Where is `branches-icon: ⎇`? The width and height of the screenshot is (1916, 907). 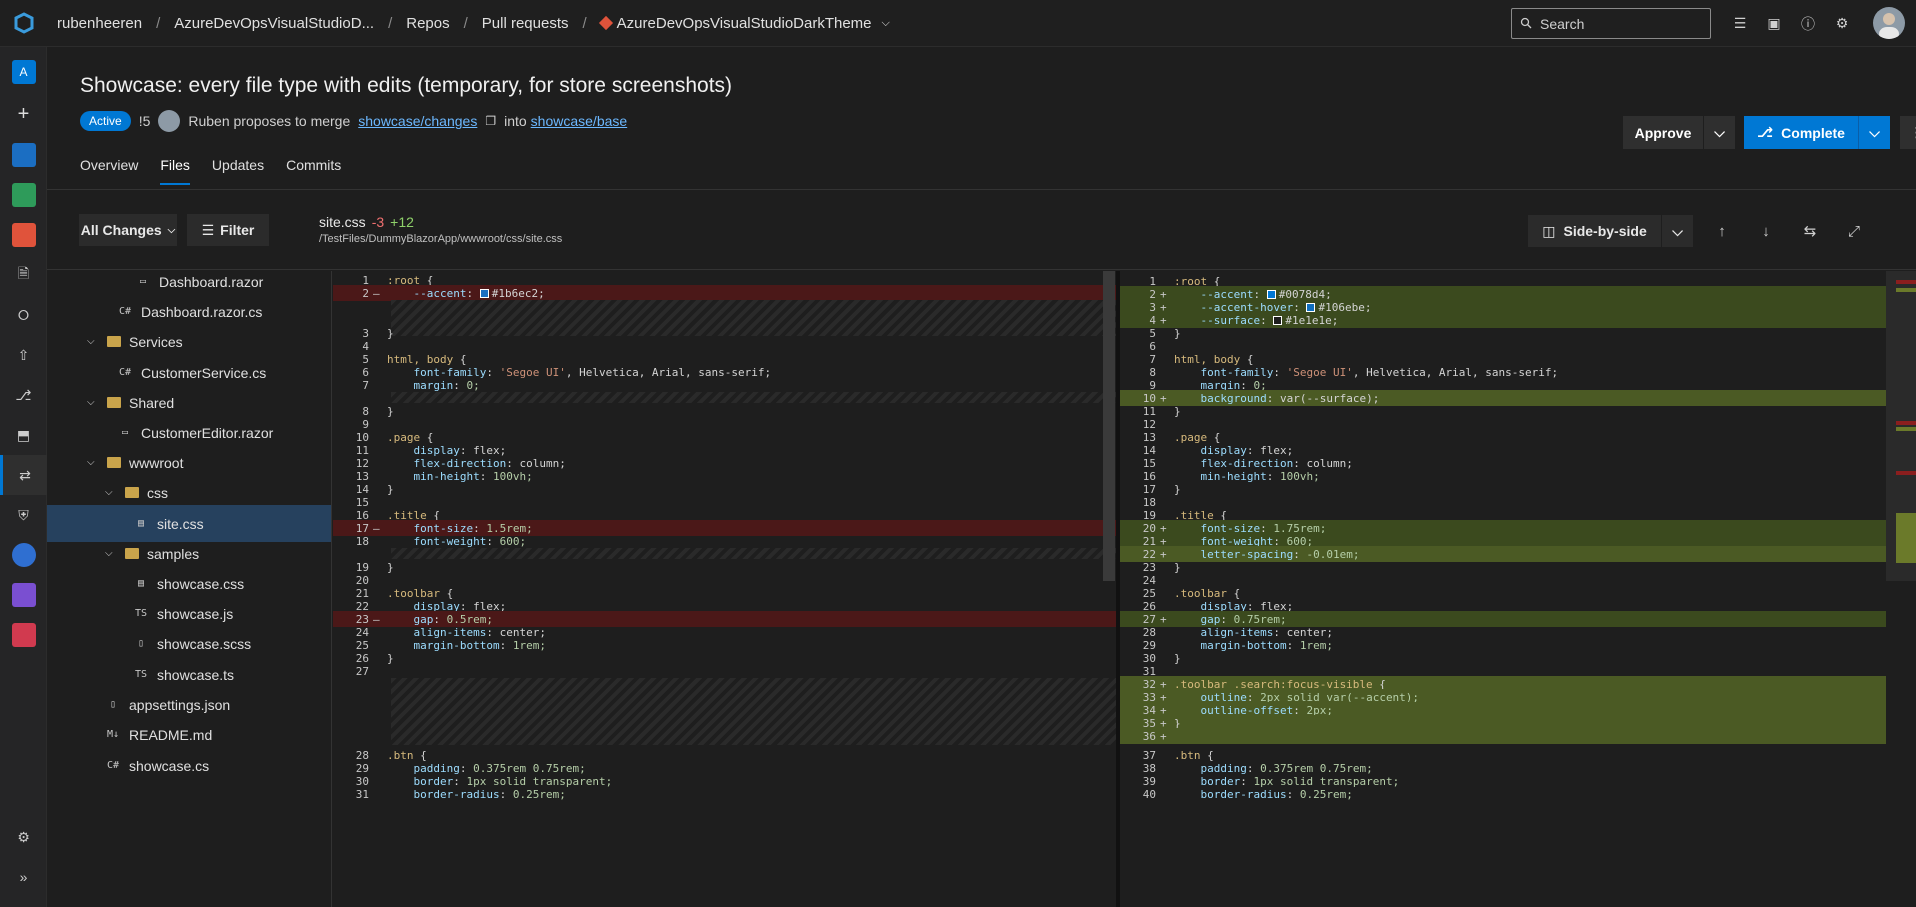 branches-icon: ⎇ is located at coordinates (23, 395).